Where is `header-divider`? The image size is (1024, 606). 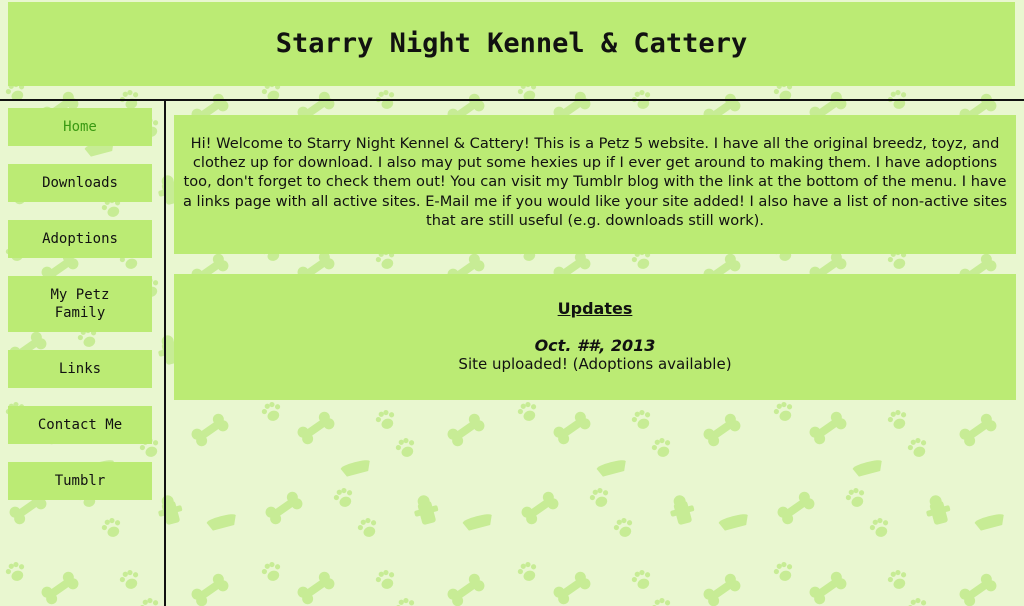 header-divider is located at coordinates (512, 100).